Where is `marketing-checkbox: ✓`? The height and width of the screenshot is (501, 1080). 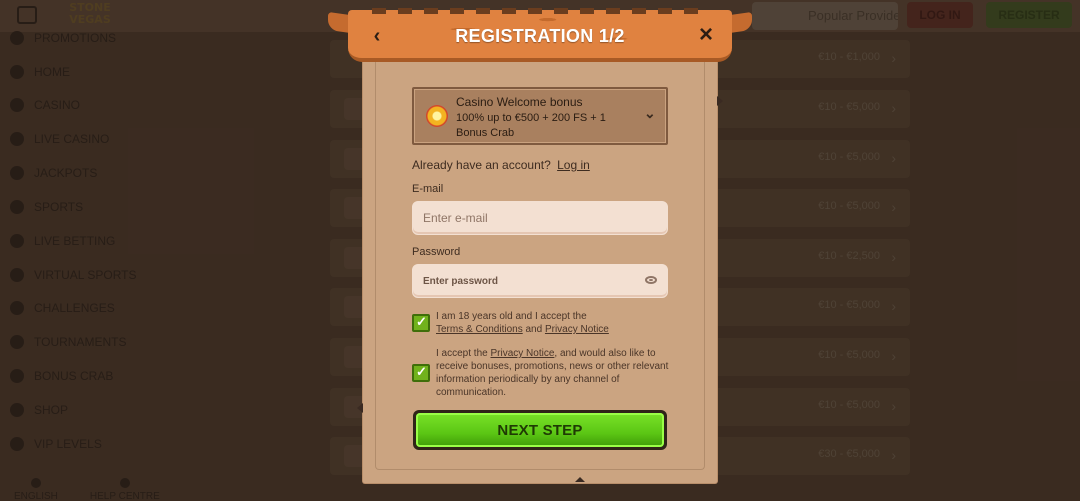
marketing-checkbox: ✓ is located at coordinates (421, 373).